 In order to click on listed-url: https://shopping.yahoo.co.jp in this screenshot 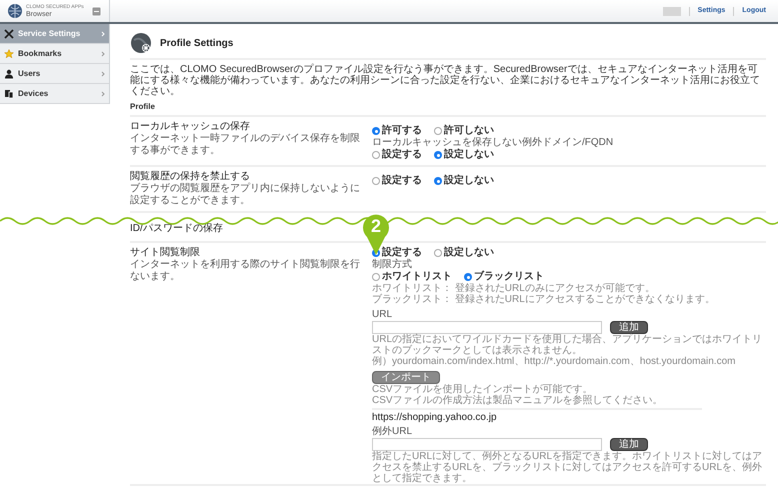, I will do `click(434, 418)`.